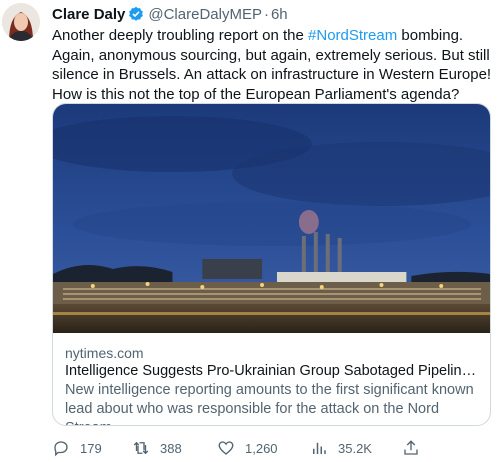  What do you see at coordinates (279, 14) in the screenshot?
I see `timestamp: 6h` at bounding box center [279, 14].